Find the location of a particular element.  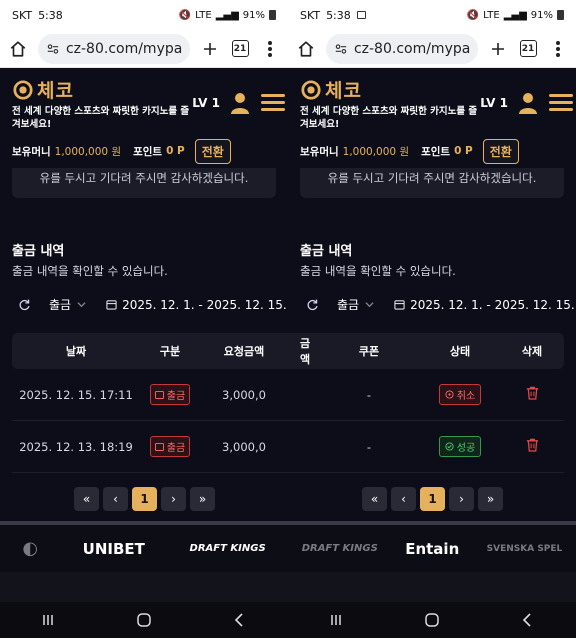

carrier: SKT is located at coordinates (22, 15).